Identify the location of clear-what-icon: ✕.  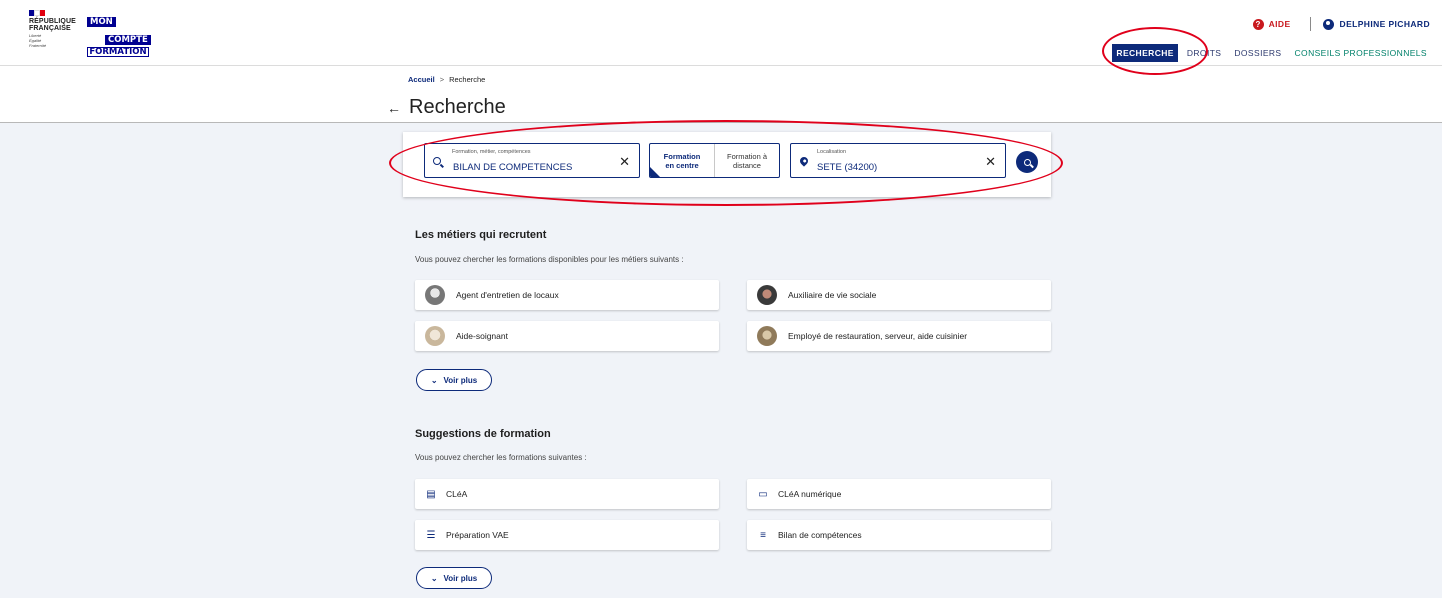
(624, 162).